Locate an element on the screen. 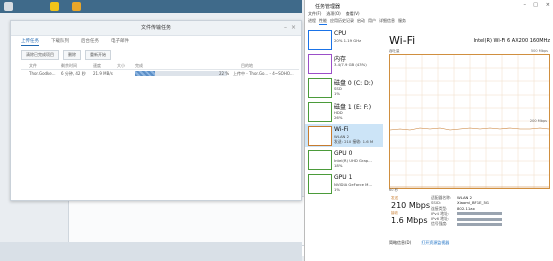 The height and width of the screenshot is (261, 553). sidebar-item-name: GPU 1 is located at coordinates (343, 177).